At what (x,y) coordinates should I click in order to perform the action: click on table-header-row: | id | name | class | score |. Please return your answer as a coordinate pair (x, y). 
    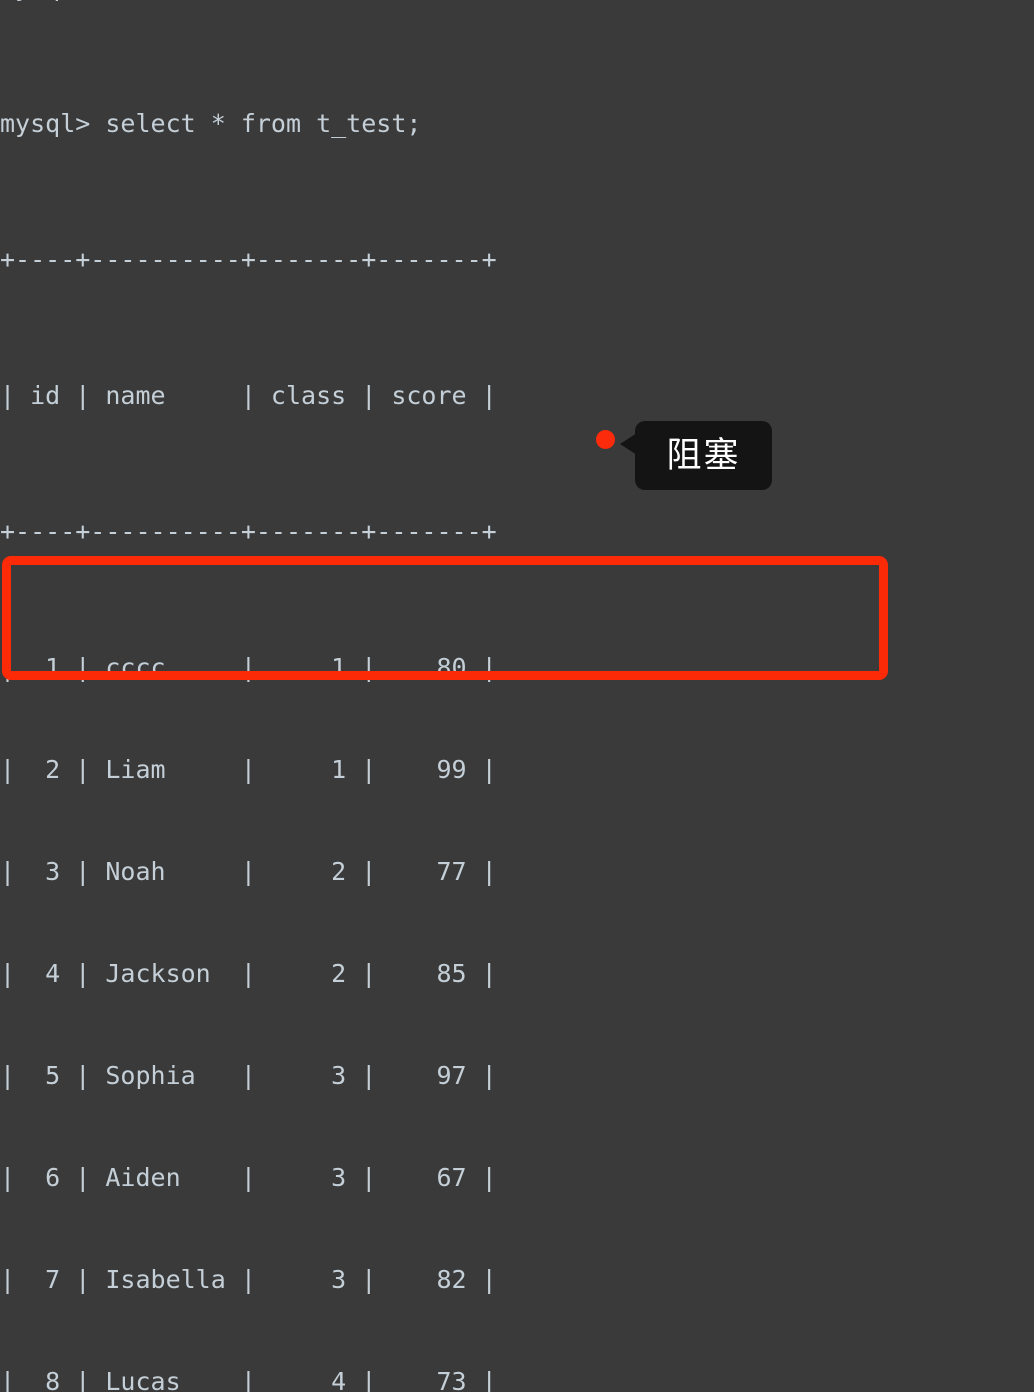
    Looking at the image, I should click on (248, 395).